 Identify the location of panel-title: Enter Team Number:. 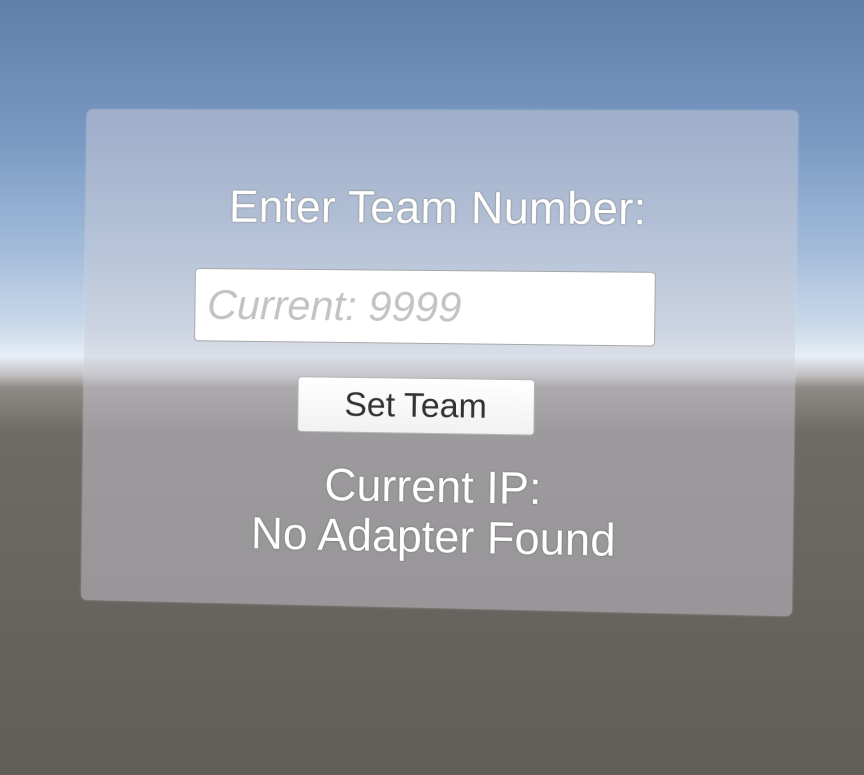
(437, 208).